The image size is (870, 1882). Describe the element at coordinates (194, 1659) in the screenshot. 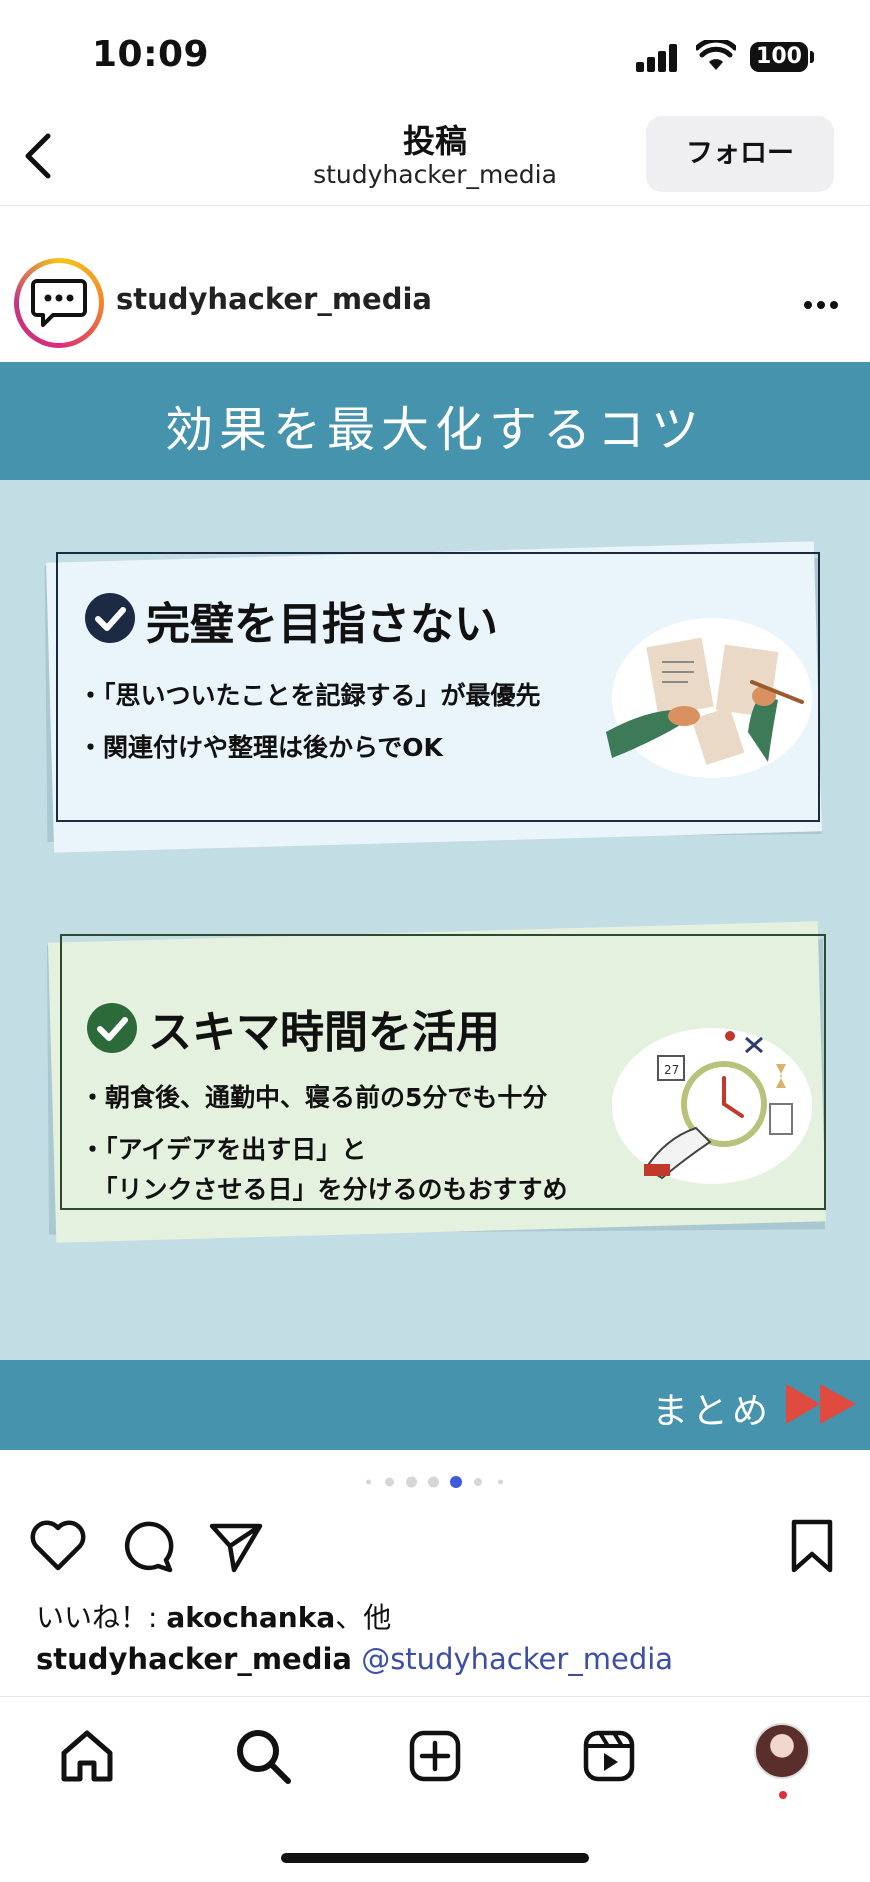

I see `caption-username: studyhacker_media` at that location.